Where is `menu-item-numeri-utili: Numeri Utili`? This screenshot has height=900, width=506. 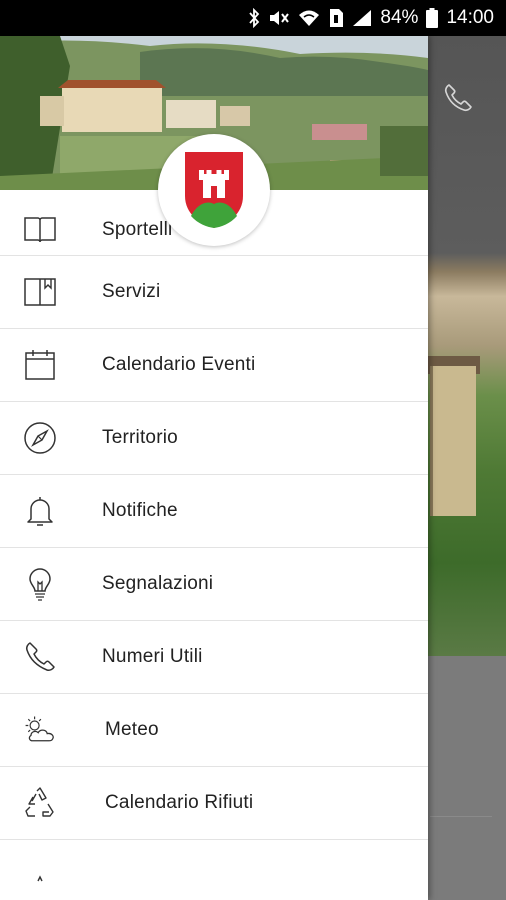 menu-item-numeri-utili: Numeri Utili is located at coordinates (214, 657).